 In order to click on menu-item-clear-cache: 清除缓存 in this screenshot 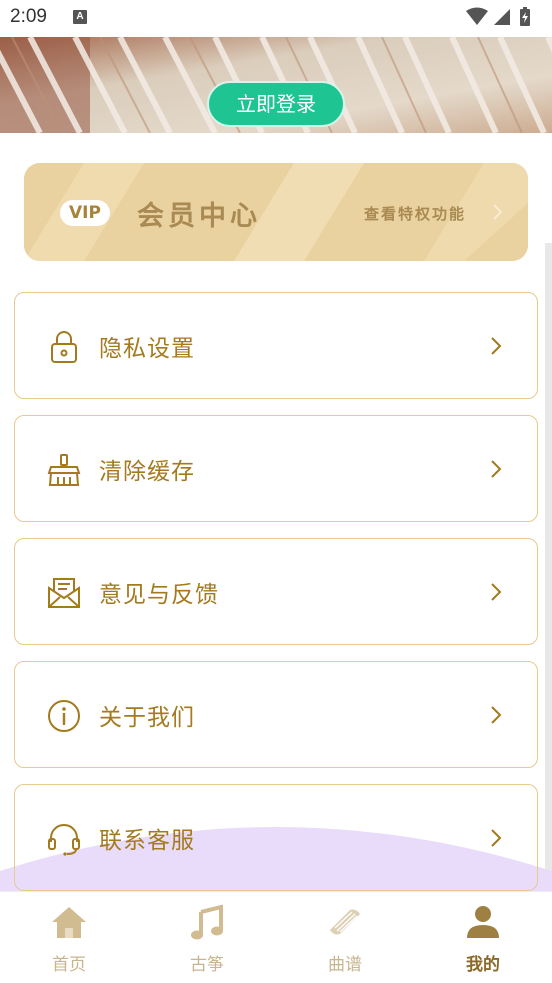, I will do `click(276, 468)`.